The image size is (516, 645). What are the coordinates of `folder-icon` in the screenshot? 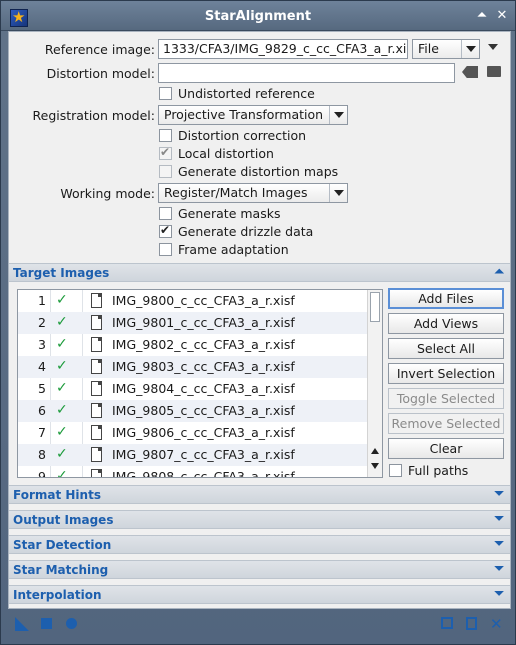 It's located at (494, 71).